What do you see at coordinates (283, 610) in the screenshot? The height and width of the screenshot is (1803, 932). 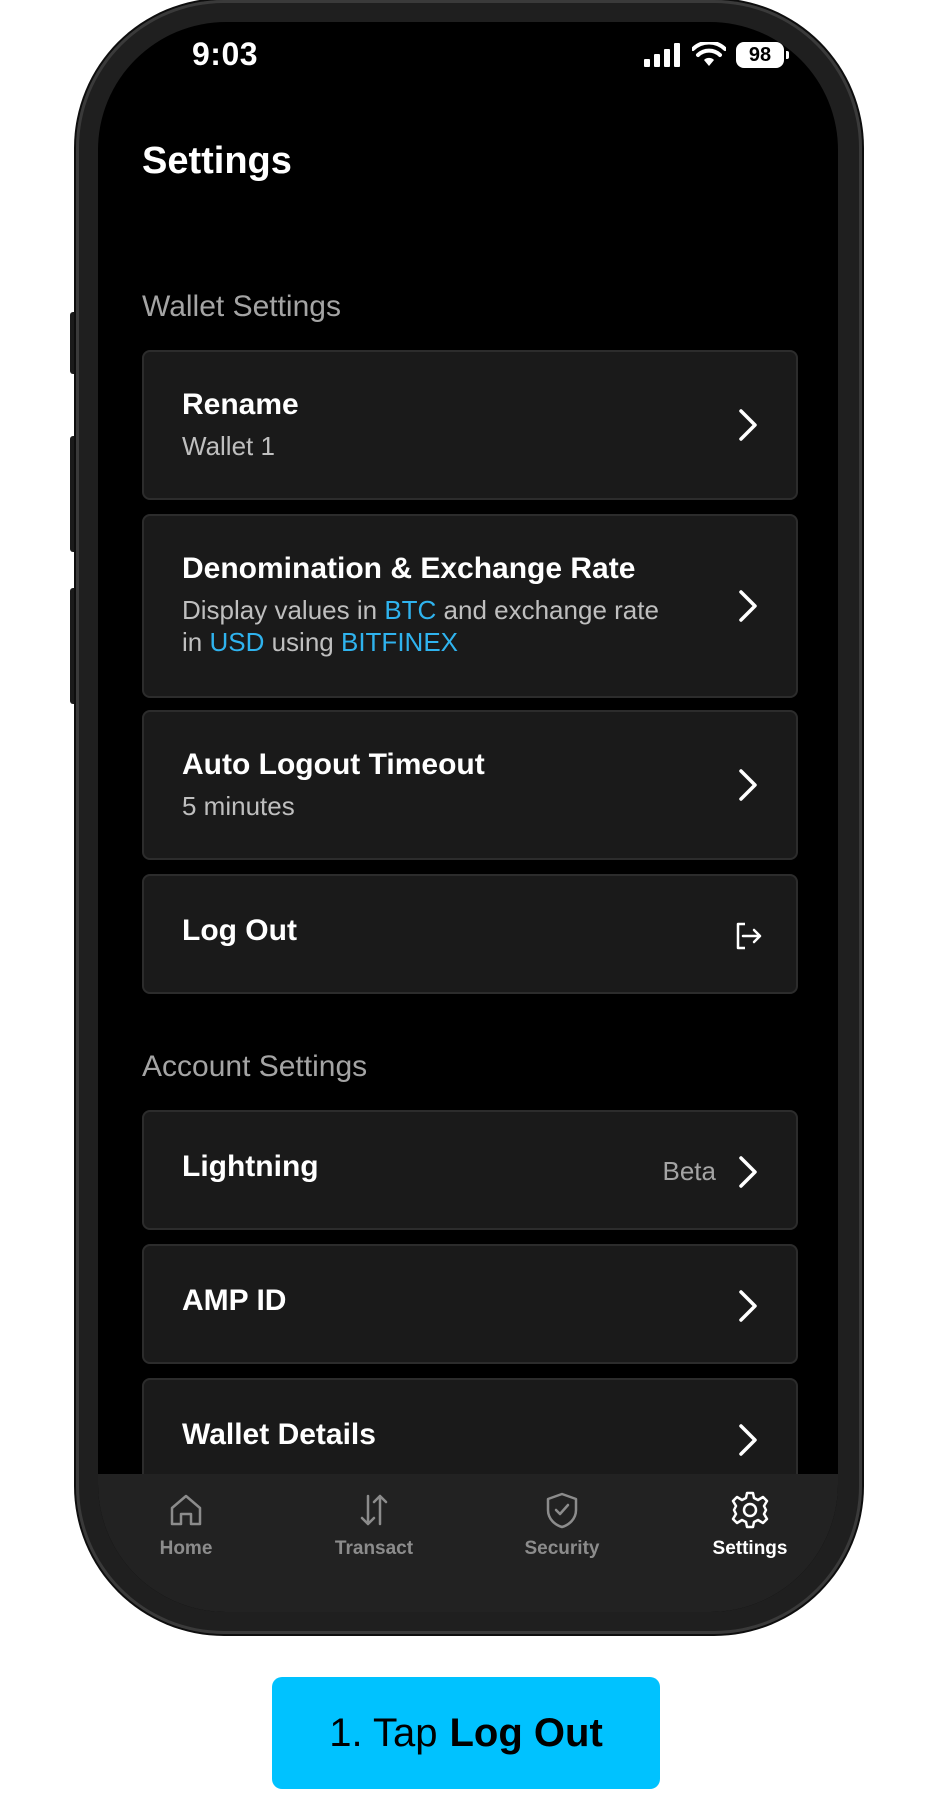 I see `denomination-text-1: Display values in` at bounding box center [283, 610].